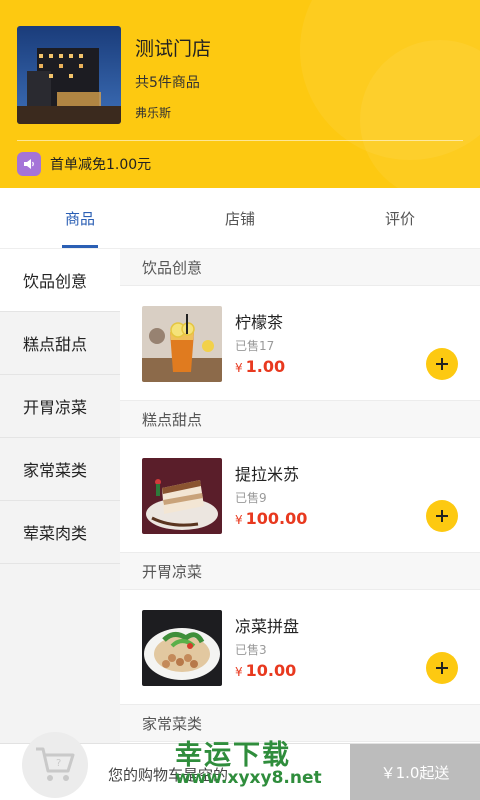 The height and width of the screenshot is (800, 480). I want to click on product-image-lemon-tea, so click(182, 344).